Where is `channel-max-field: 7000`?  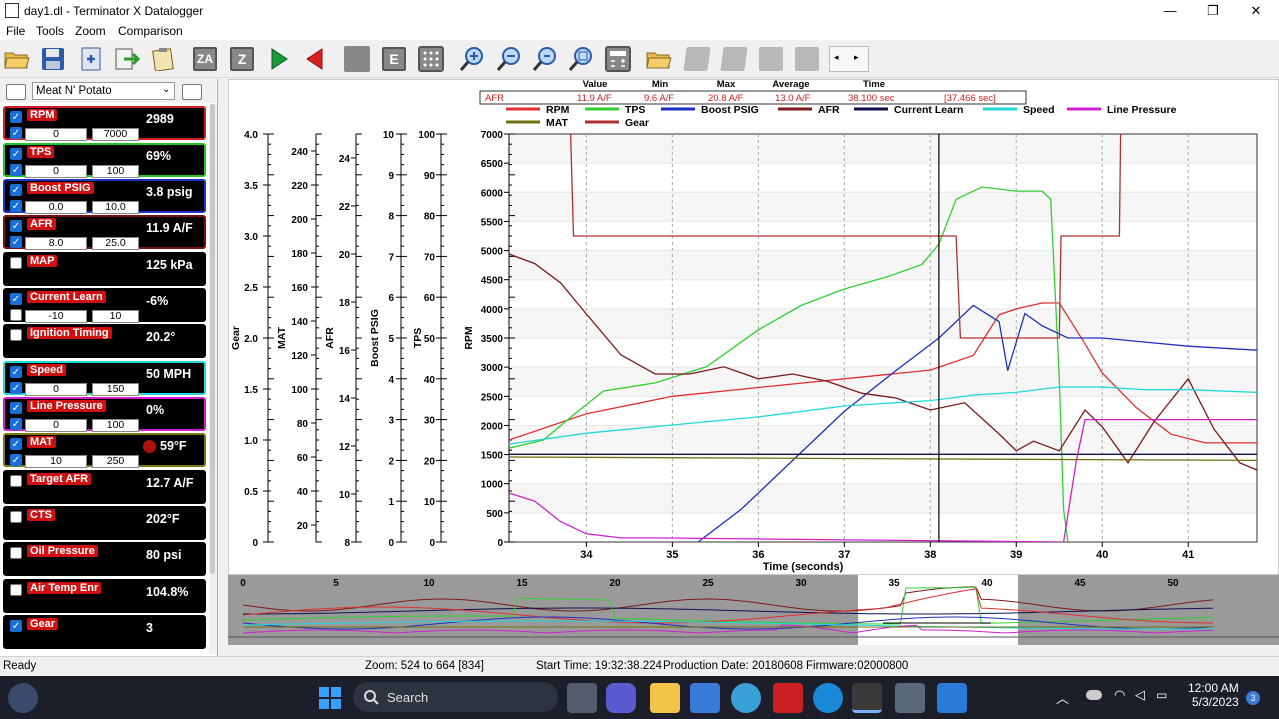
channel-max-field: 7000 is located at coordinates (115, 134).